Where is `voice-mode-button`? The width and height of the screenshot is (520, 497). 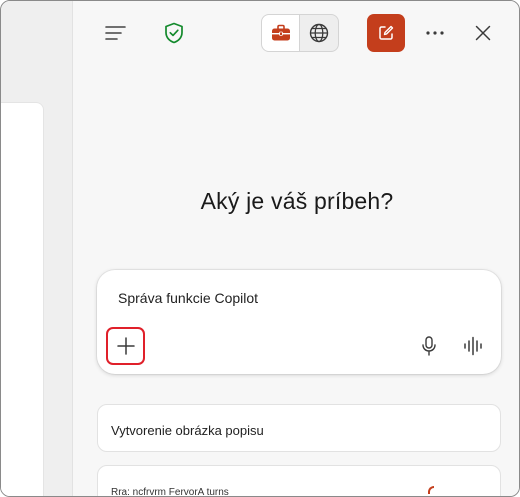
voice-mode-button is located at coordinates (473, 346).